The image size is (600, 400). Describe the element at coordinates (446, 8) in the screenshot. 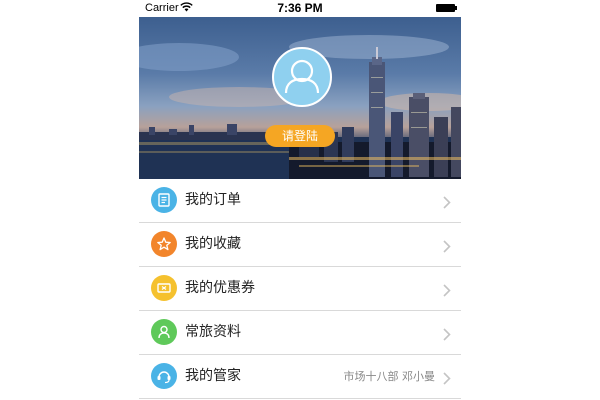

I see `battery-icon` at that location.